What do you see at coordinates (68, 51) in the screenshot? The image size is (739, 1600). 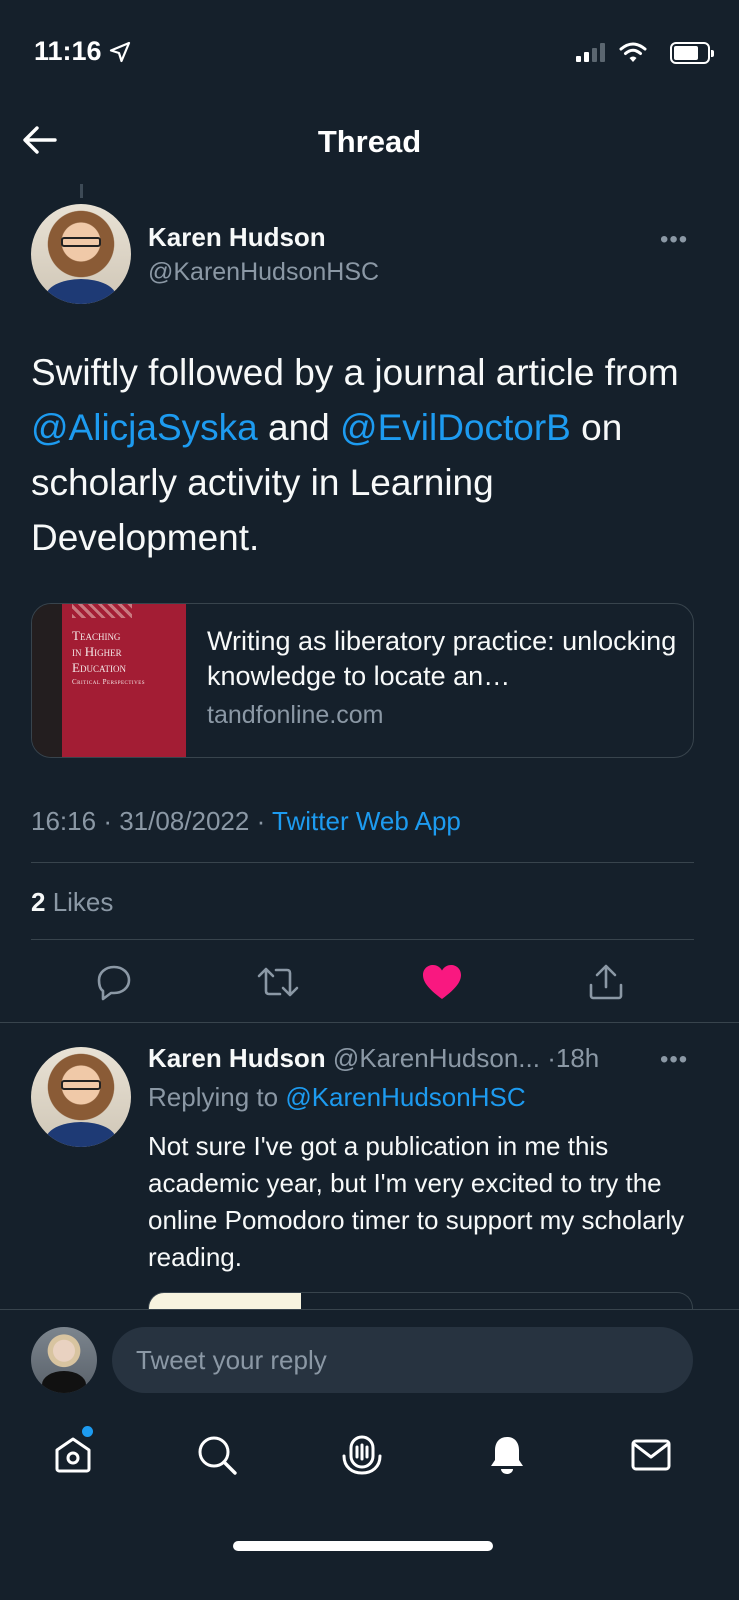 I see `status-time: 11:16` at bounding box center [68, 51].